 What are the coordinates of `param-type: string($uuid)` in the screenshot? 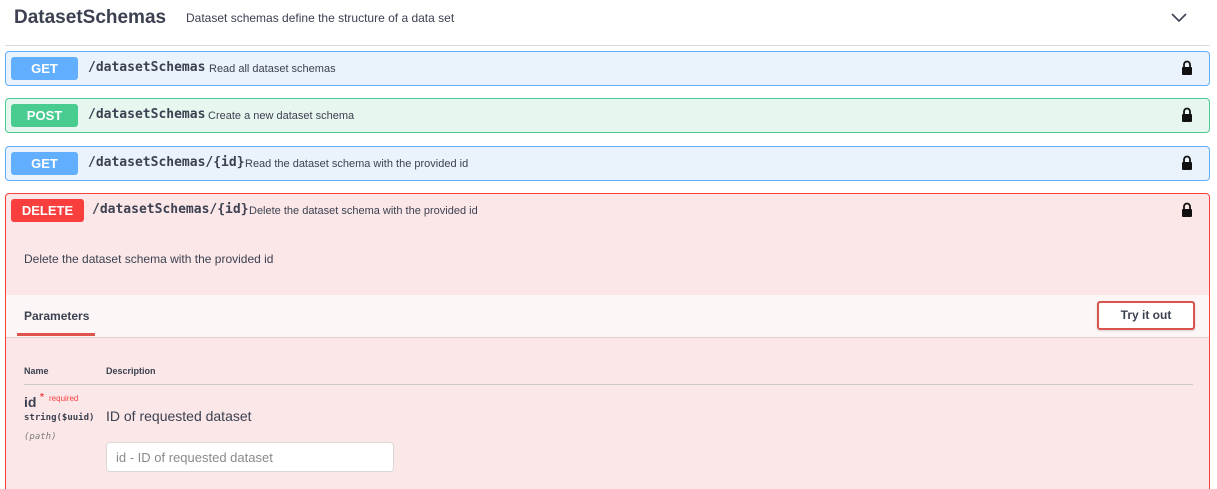 It's located at (59, 418).